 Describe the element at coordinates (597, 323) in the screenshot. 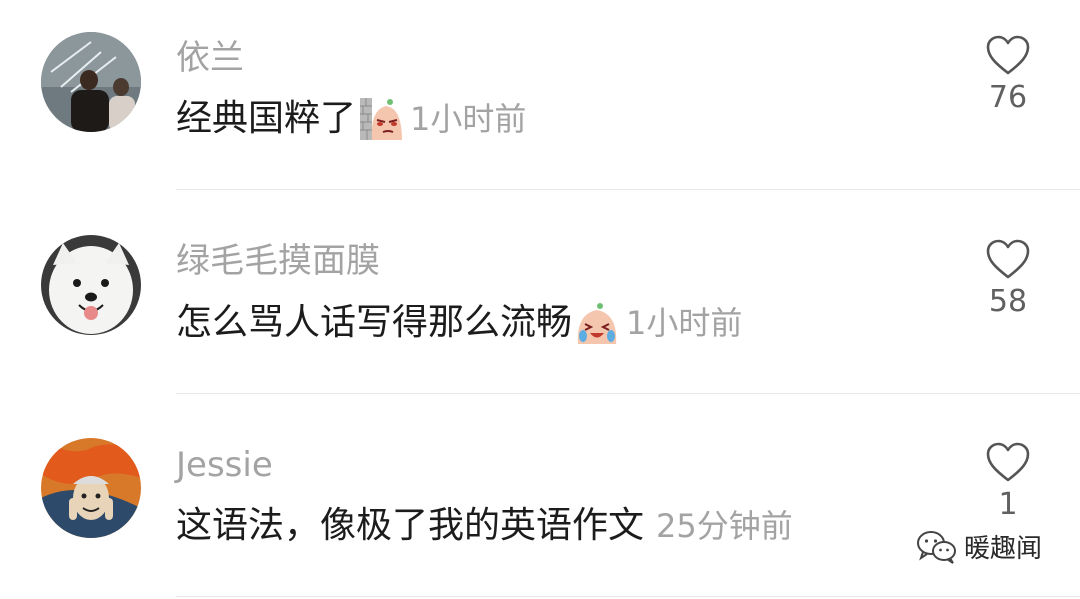

I see `laughing-crying-face-emoji` at that location.